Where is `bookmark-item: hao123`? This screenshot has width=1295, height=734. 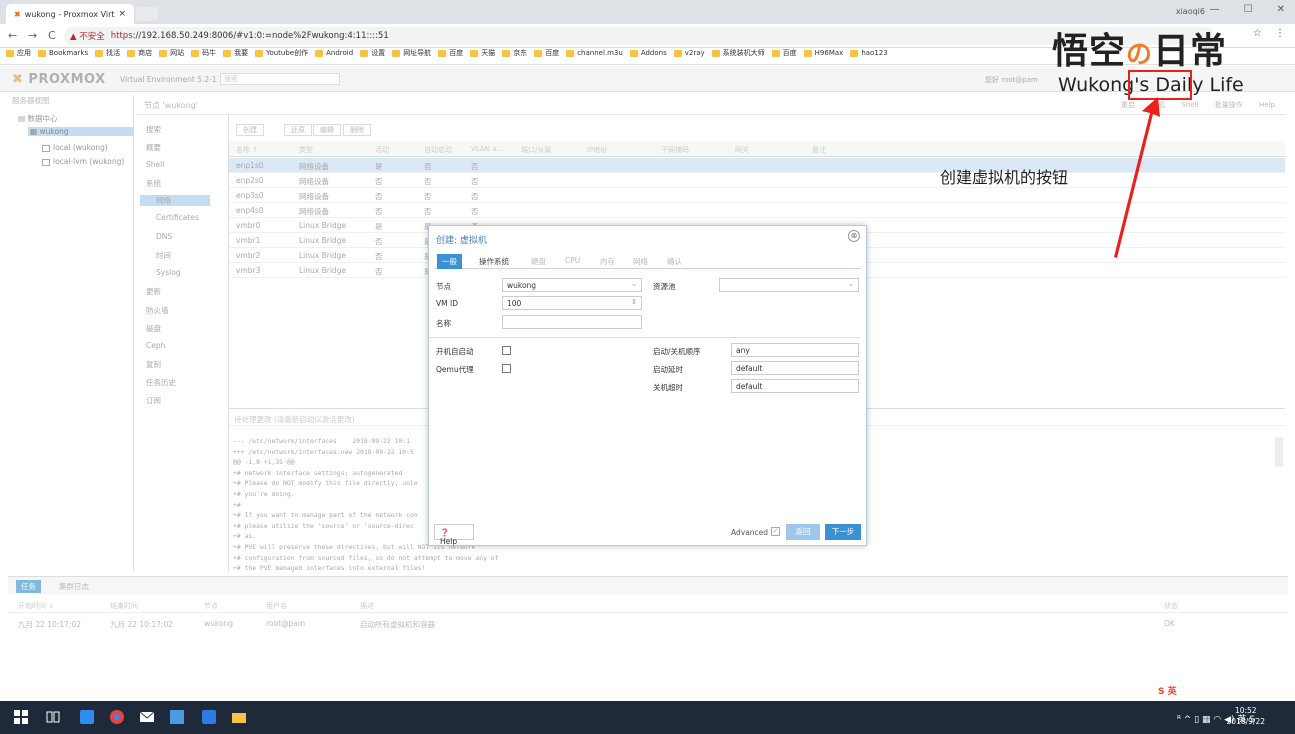 bookmark-item: hao123 is located at coordinates (869, 53).